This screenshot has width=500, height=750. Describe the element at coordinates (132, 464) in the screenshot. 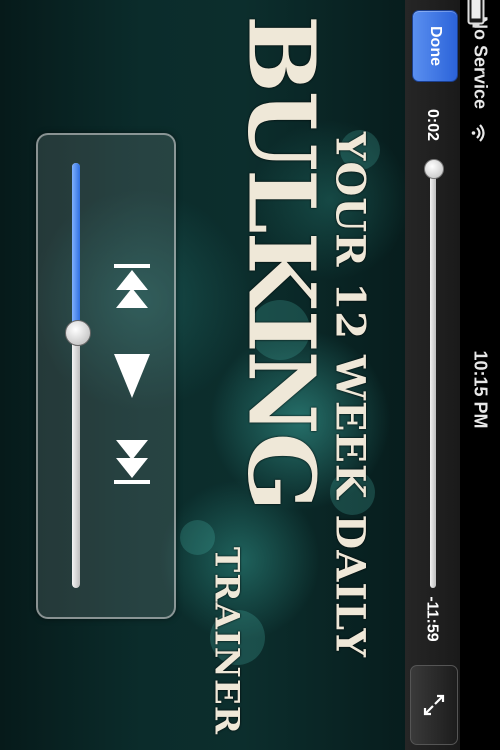

I see `skip-forward-icon` at that location.